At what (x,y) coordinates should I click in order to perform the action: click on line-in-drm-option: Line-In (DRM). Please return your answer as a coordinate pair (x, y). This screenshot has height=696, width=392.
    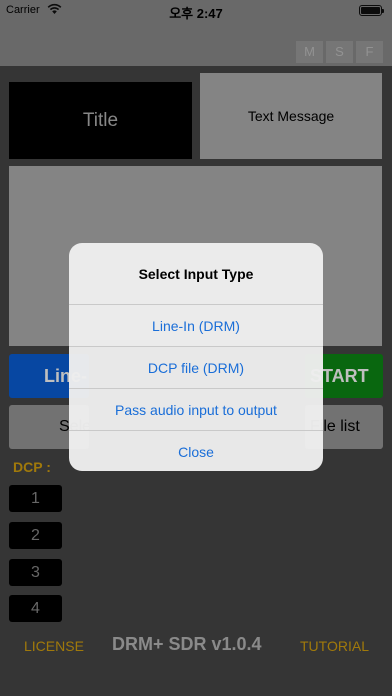
    Looking at the image, I should click on (196, 325).